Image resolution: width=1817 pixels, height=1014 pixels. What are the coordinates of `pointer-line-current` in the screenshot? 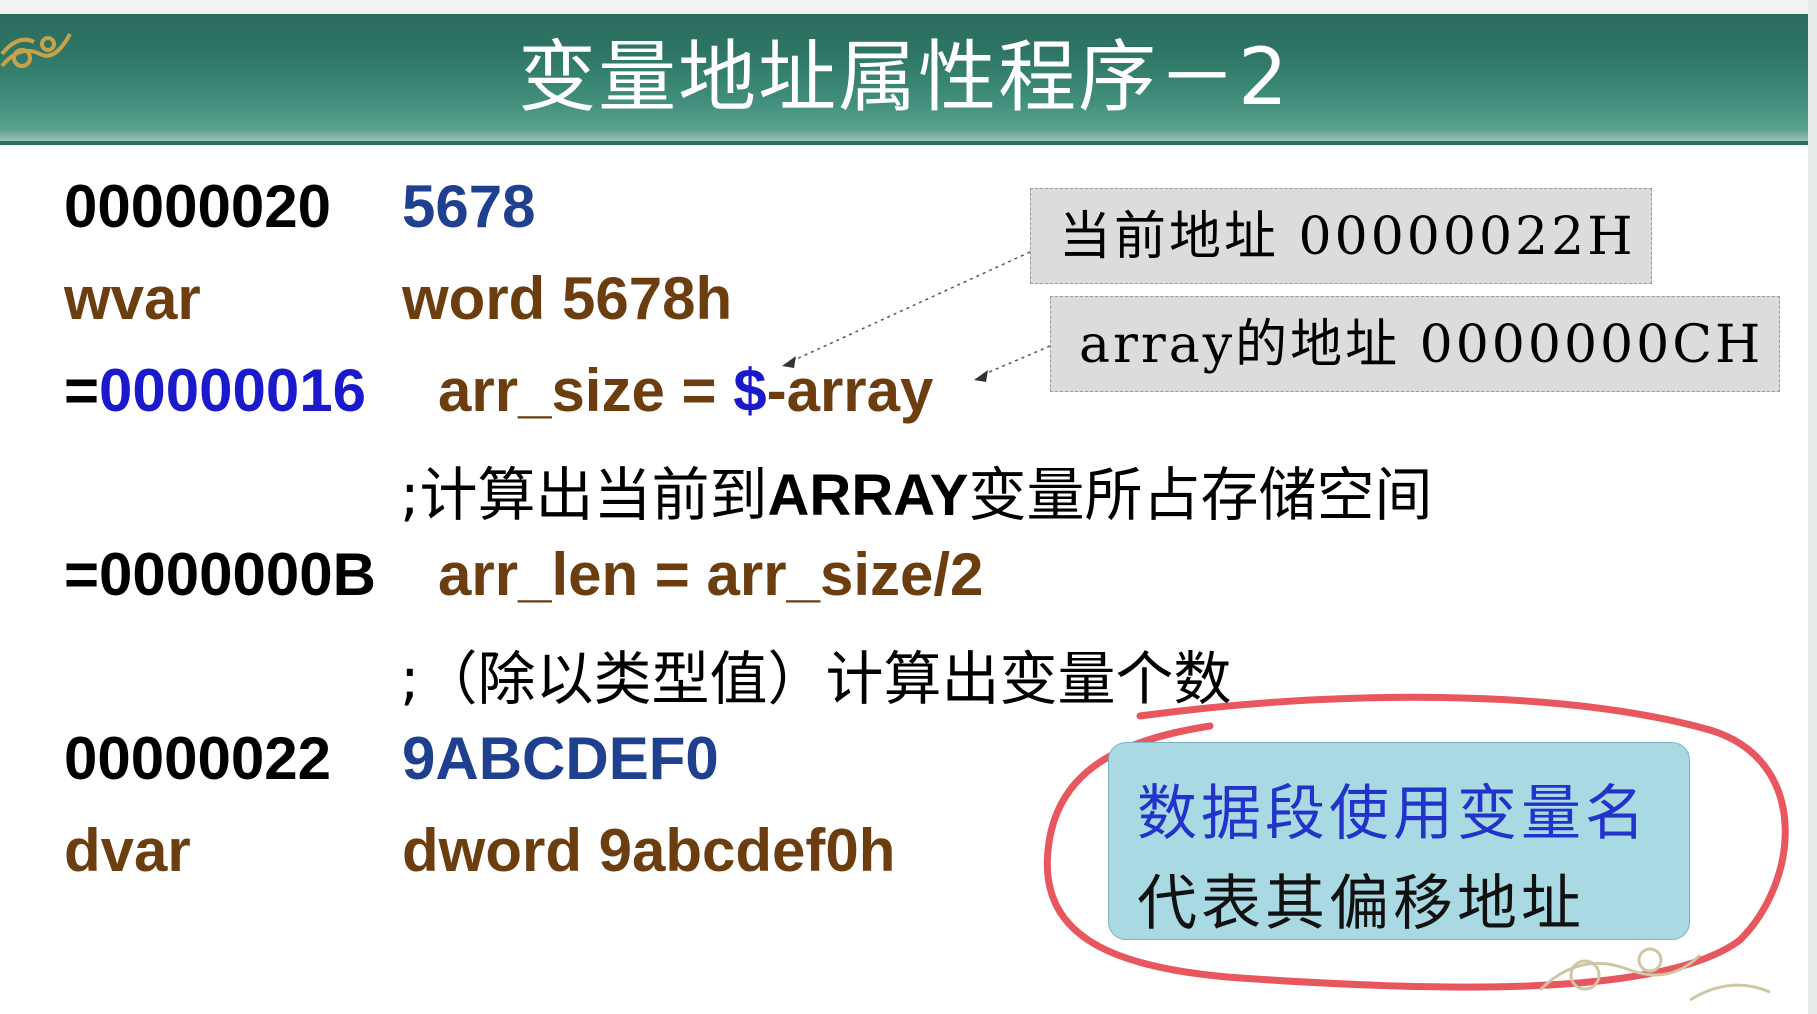 It's located at (910, 307).